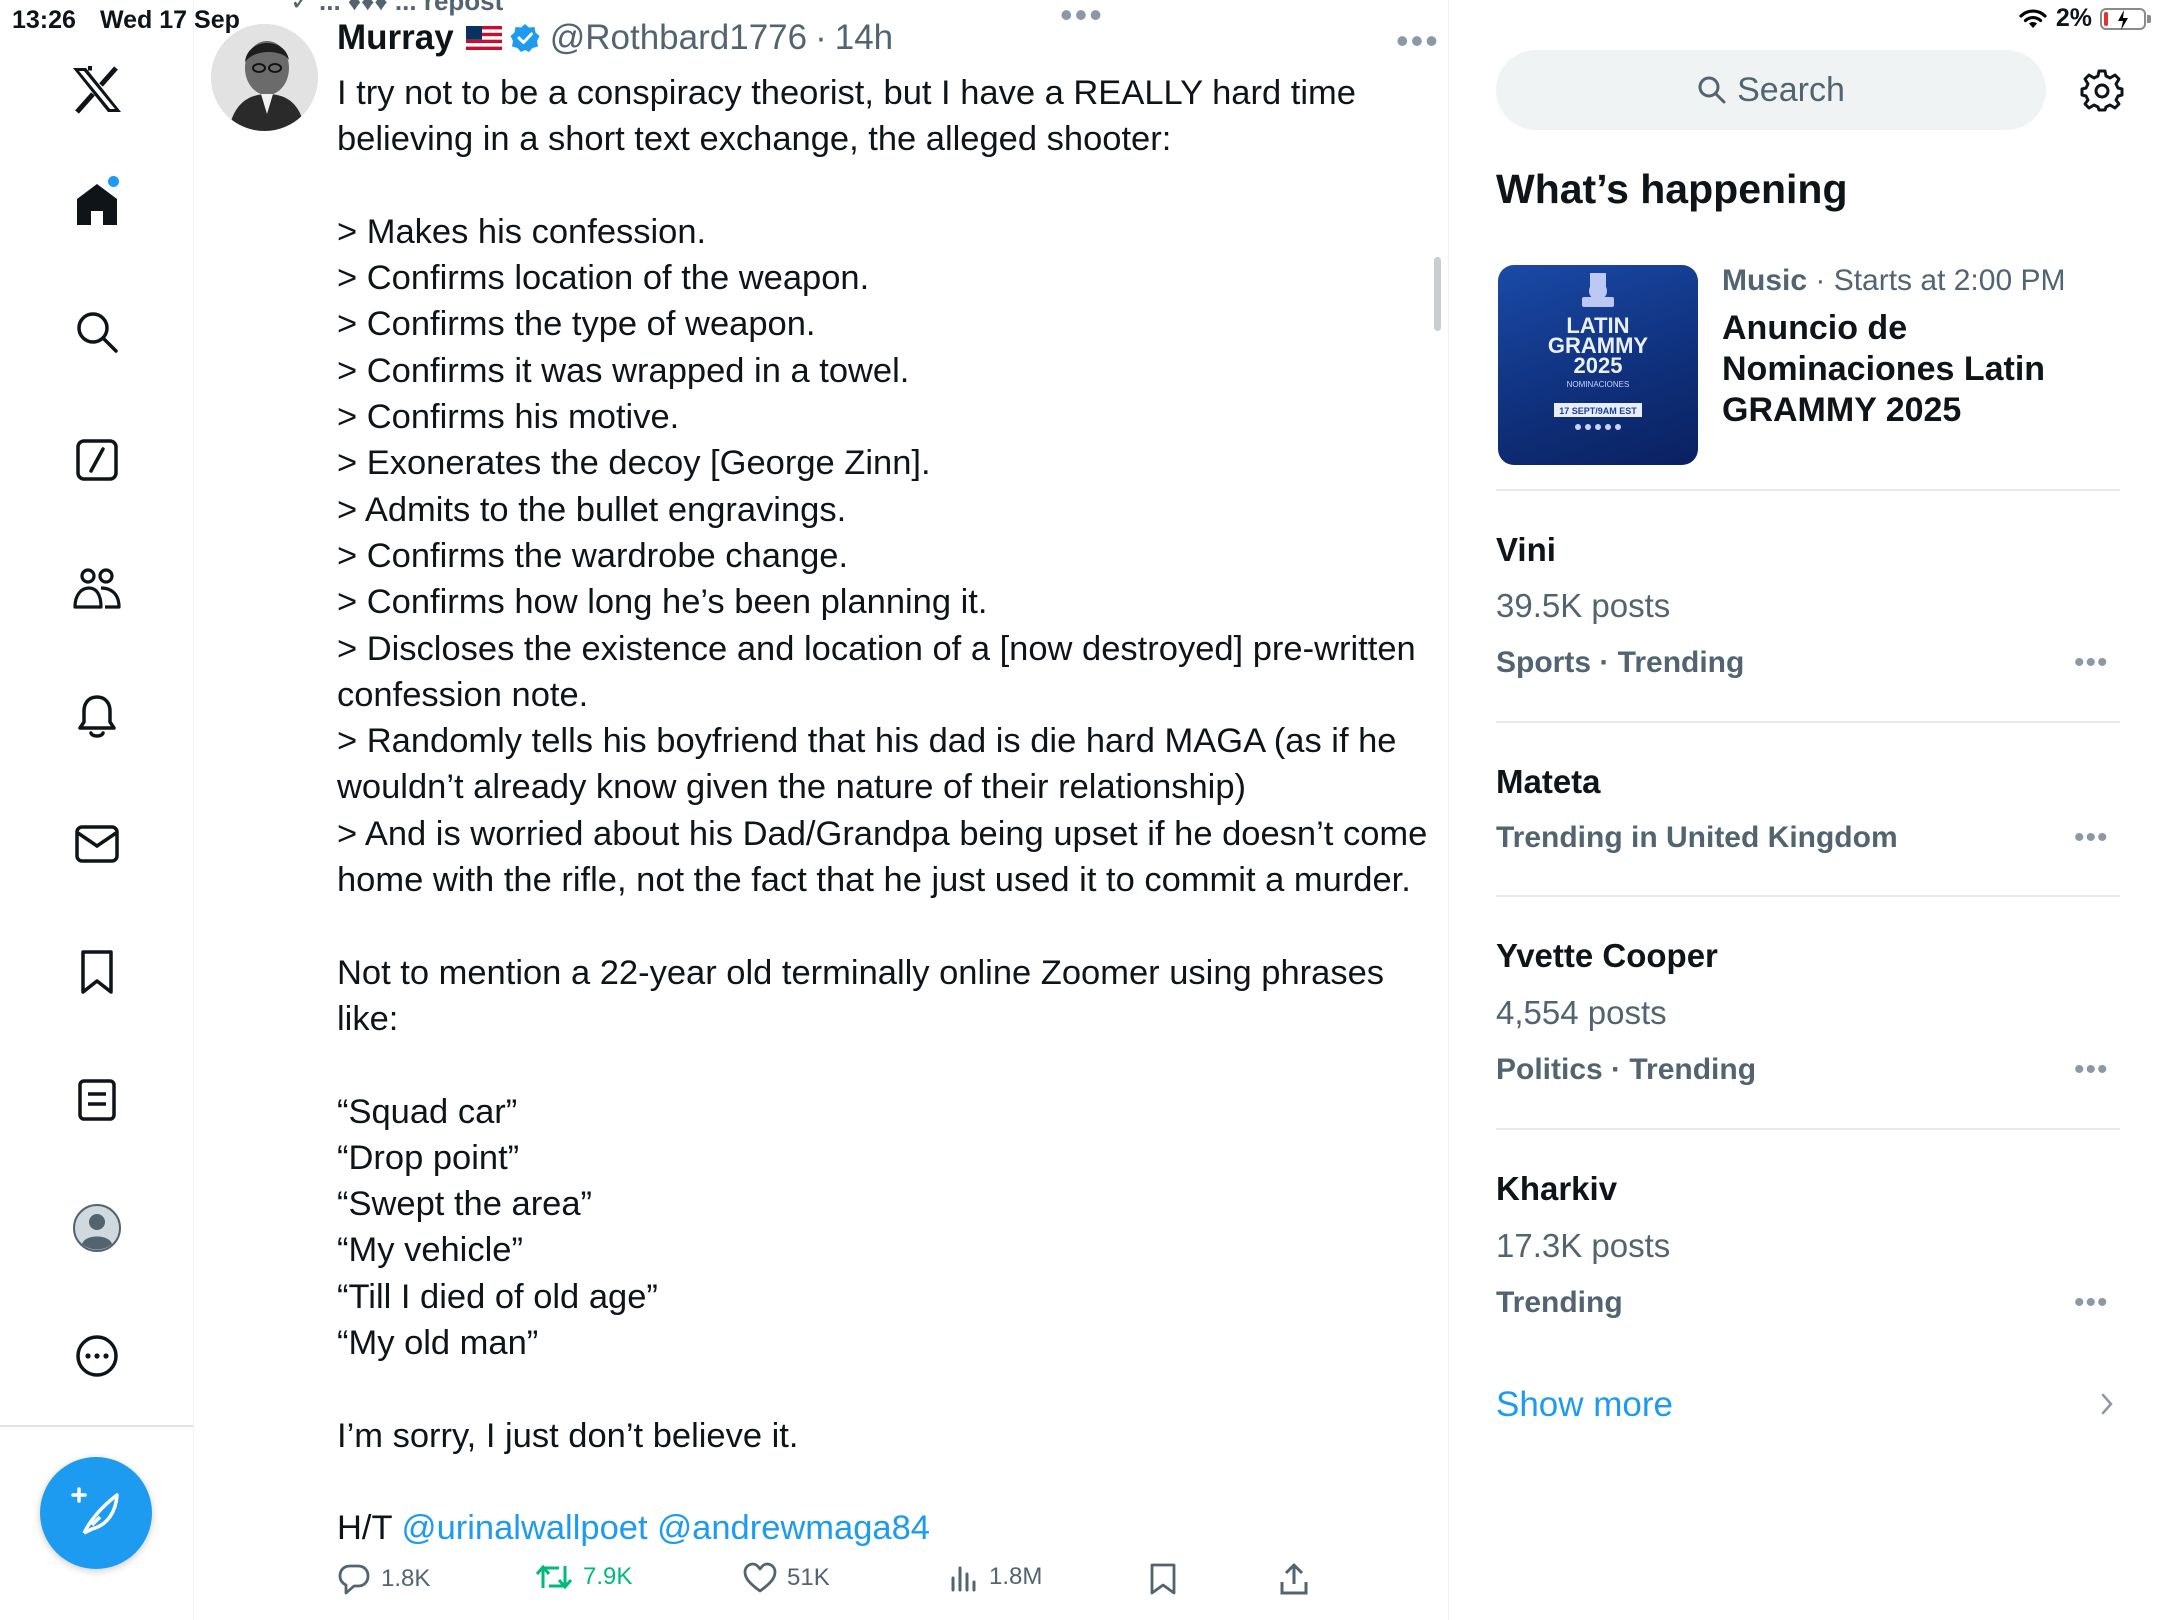 Image resolution: width=2160 pixels, height=1620 pixels. What do you see at coordinates (2073, 18) in the screenshot?
I see `battery-percent: 2%` at bounding box center [2073, 18].